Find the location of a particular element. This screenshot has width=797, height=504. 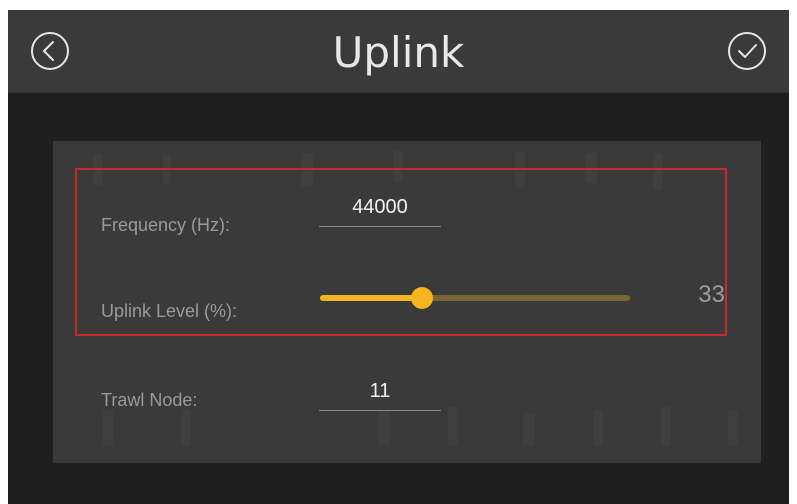

checkmark-circle-icon is located at coordinates (747, 51).